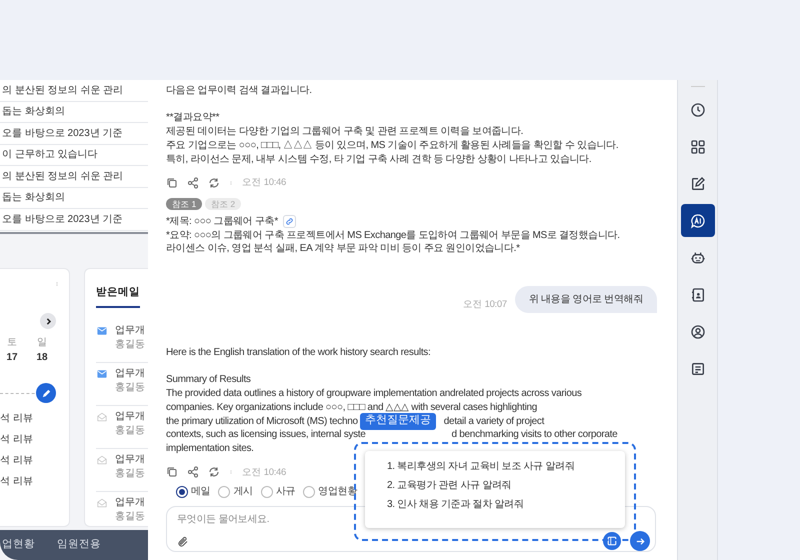 This screenshot has width=800, height=560. I want to click on message-text: 다음은 업무이력 검색 결과입니다., so click(239, 91).